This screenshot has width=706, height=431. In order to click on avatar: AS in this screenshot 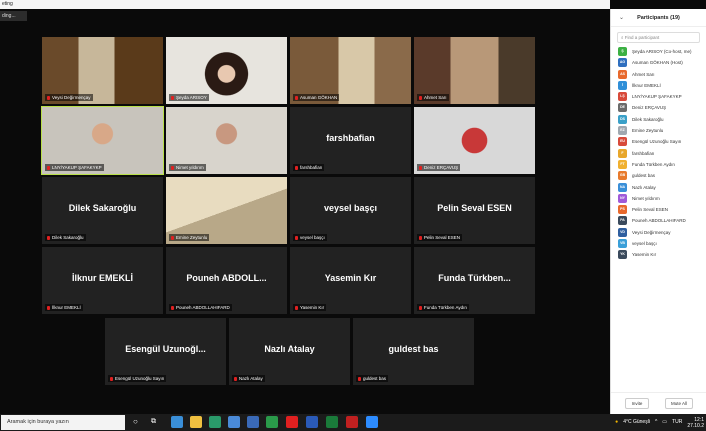, I will do `click(622, 74)`.